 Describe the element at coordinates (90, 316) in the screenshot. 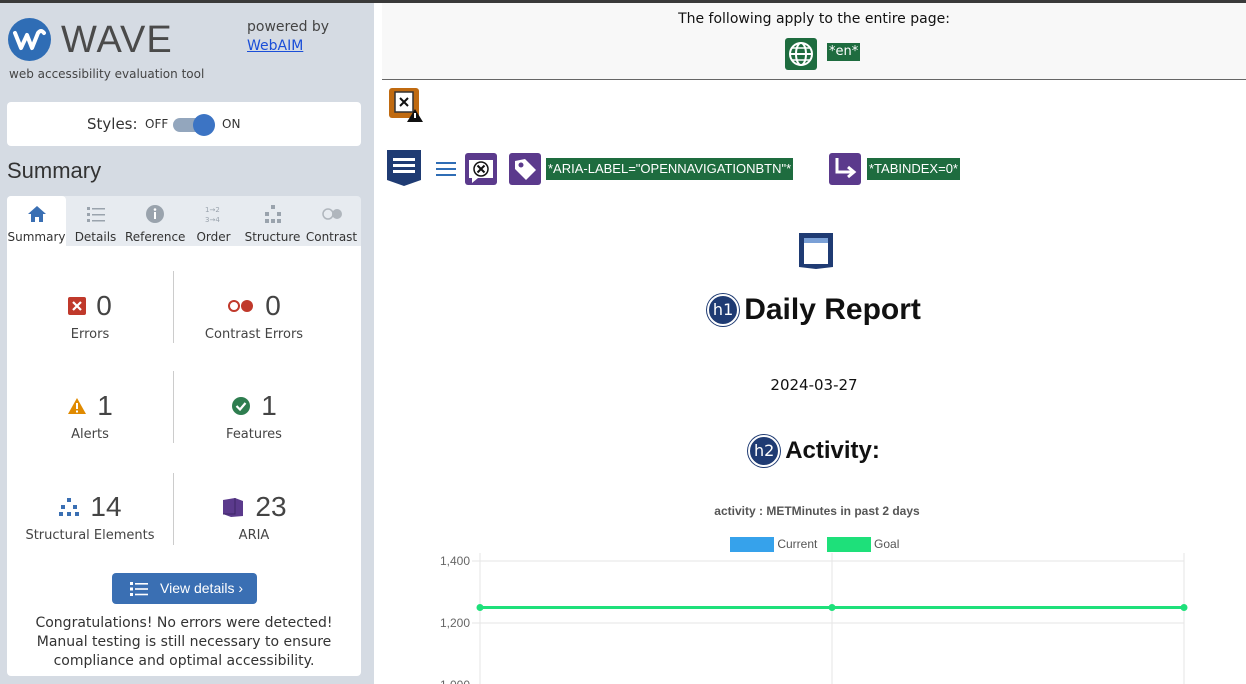

I see `errors-stat: 0 Errors` at that location.